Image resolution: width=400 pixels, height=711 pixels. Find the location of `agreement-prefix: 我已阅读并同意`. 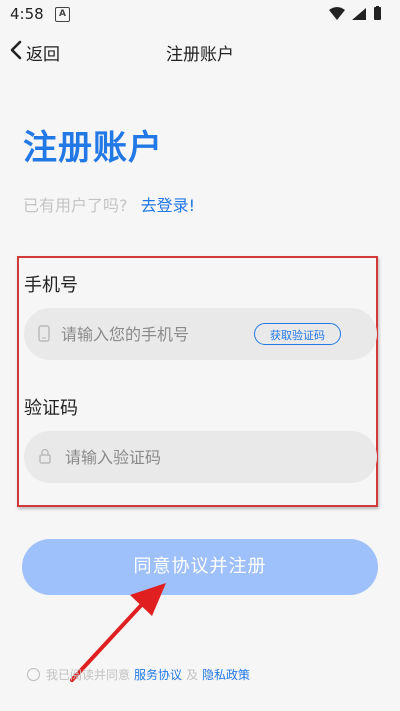

agreement-prefix: 我已阅读并同意 is located at coordinates (88, 675).